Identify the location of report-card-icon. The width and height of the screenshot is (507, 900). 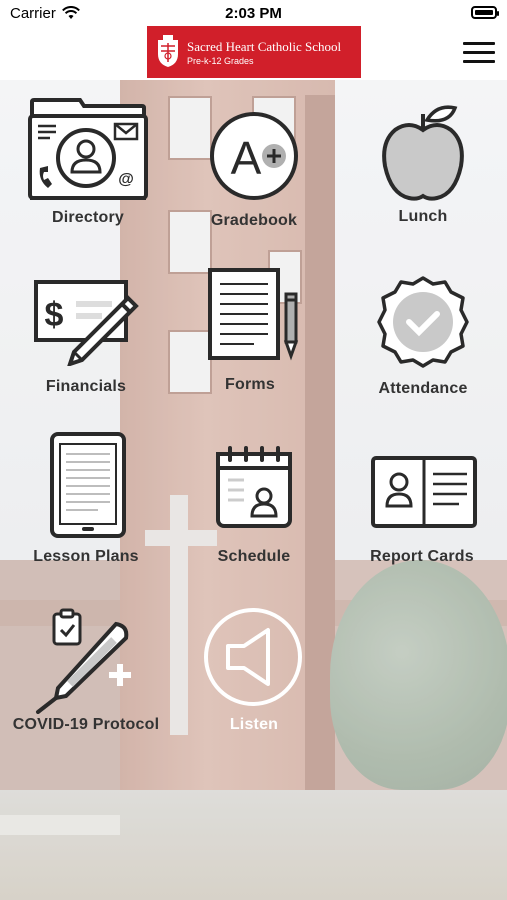
(424, 492).